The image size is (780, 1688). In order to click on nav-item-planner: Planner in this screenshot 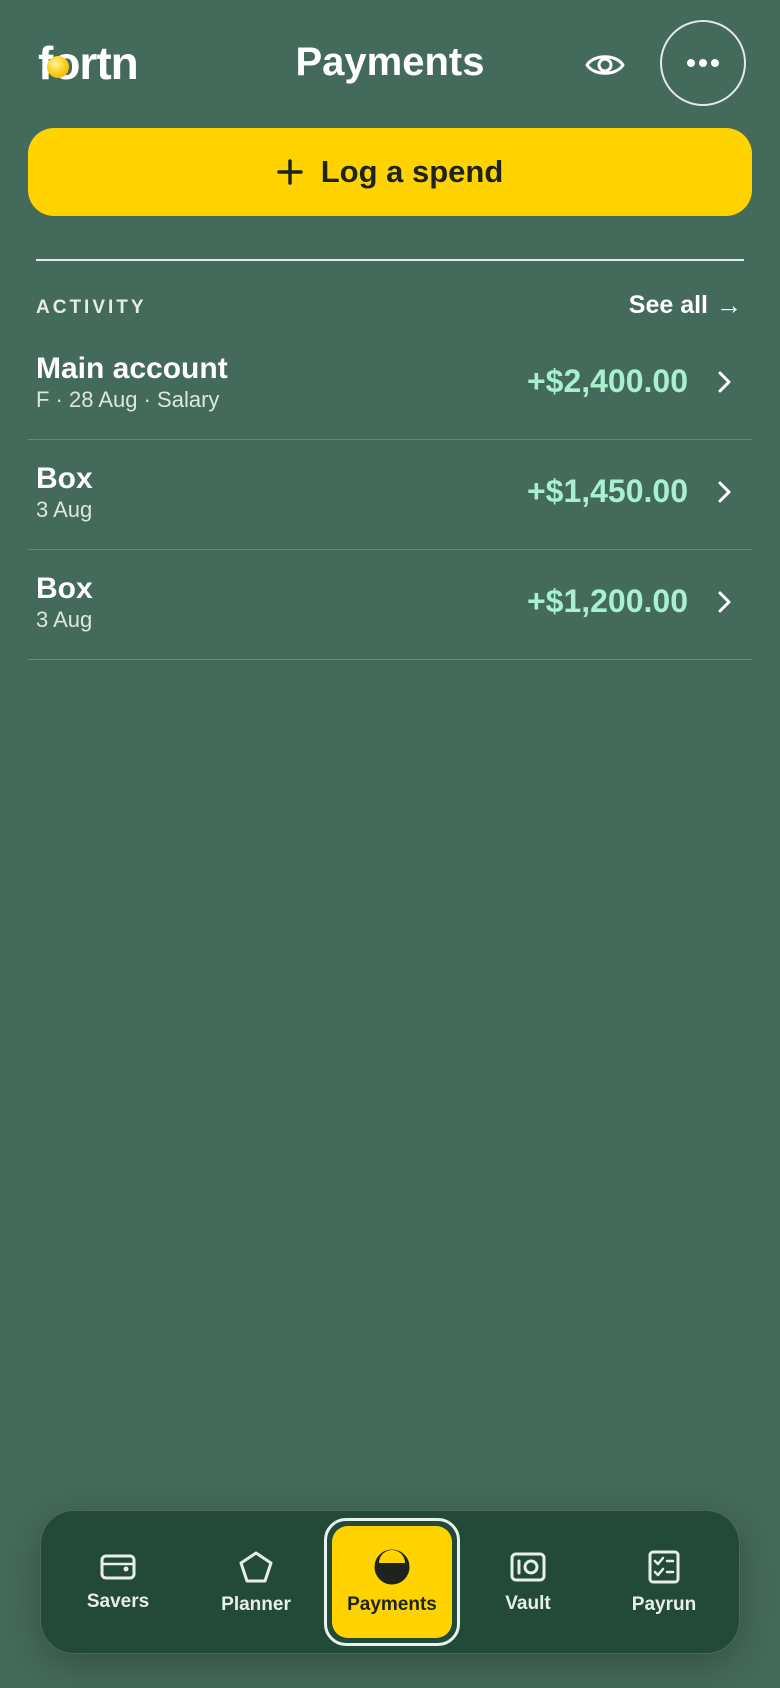, I will do `click(256, 1583)`.